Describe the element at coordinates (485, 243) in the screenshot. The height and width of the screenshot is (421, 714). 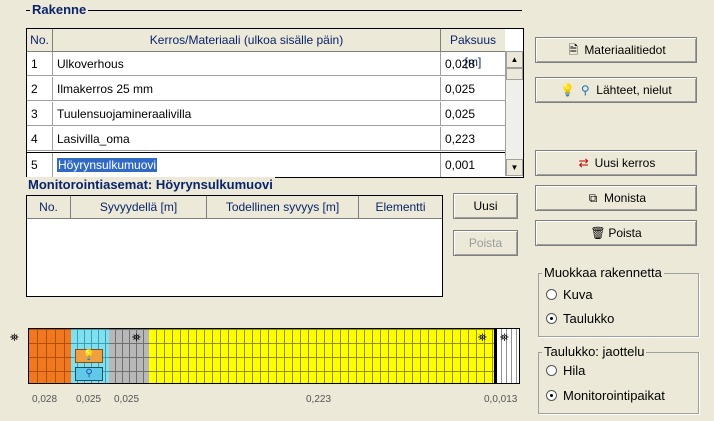
I see `monitor-delete-button: Poista` at that location.